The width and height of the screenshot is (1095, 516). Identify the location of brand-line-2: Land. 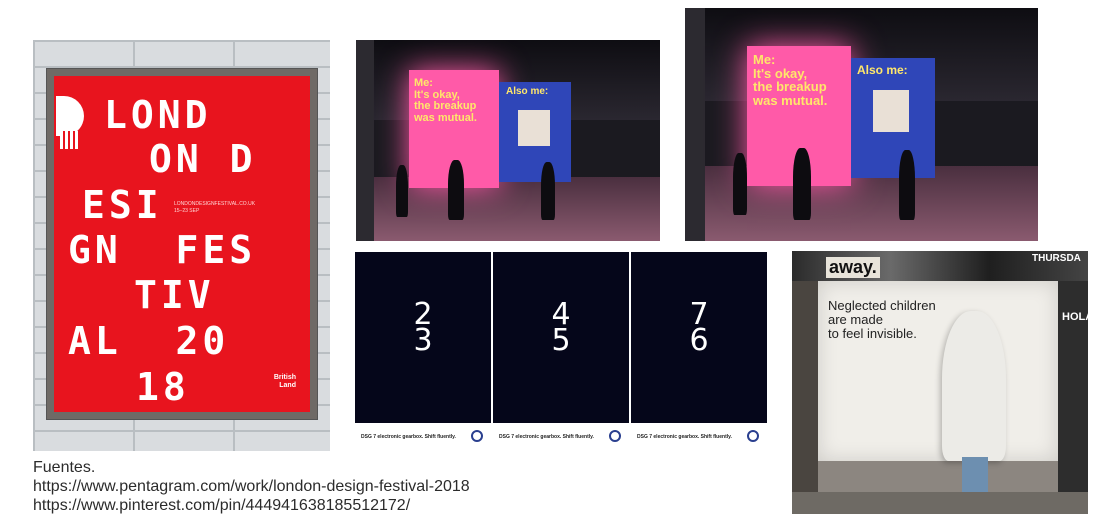
(287, 385).